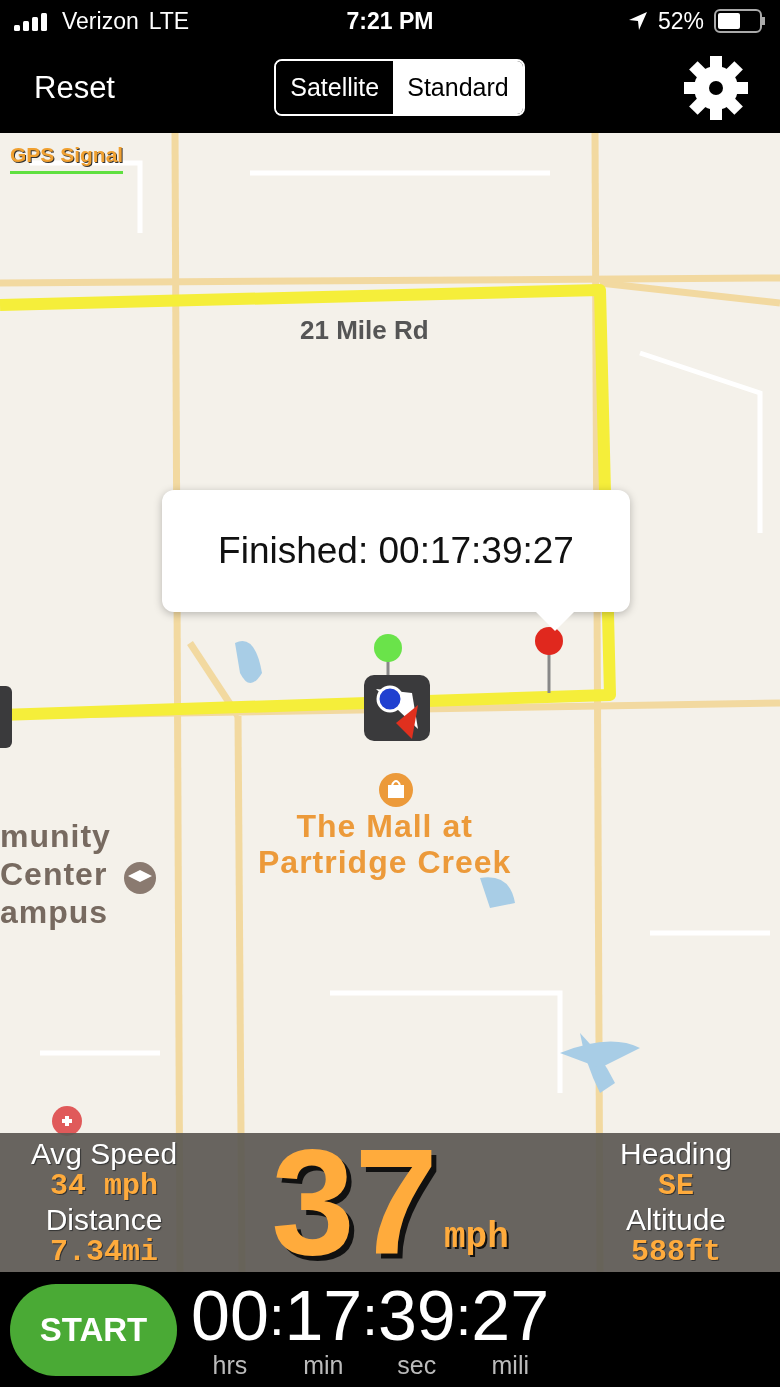 The height and width of the screenshot is (1387, 780). Describe the element at coordinates (169, 21) in the screenshot. I see `network-type: LTE` at that location.